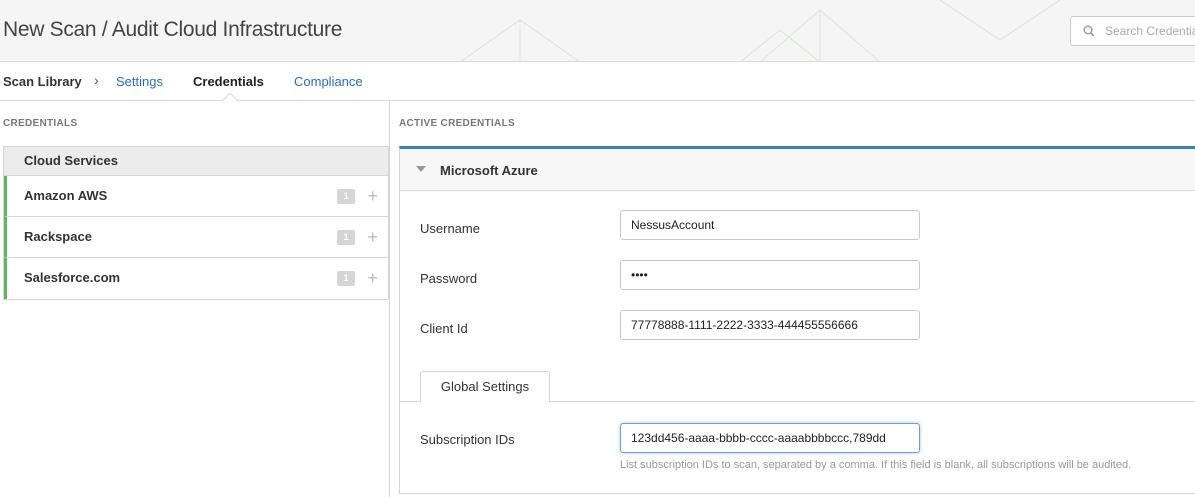 The width and height of the screenshot is (1195, 497). What do you see at coordinates (96, 80) in the screenshot?
I see `breadcrumb-chevron-icon: ›` at bounding box center [96, 80].